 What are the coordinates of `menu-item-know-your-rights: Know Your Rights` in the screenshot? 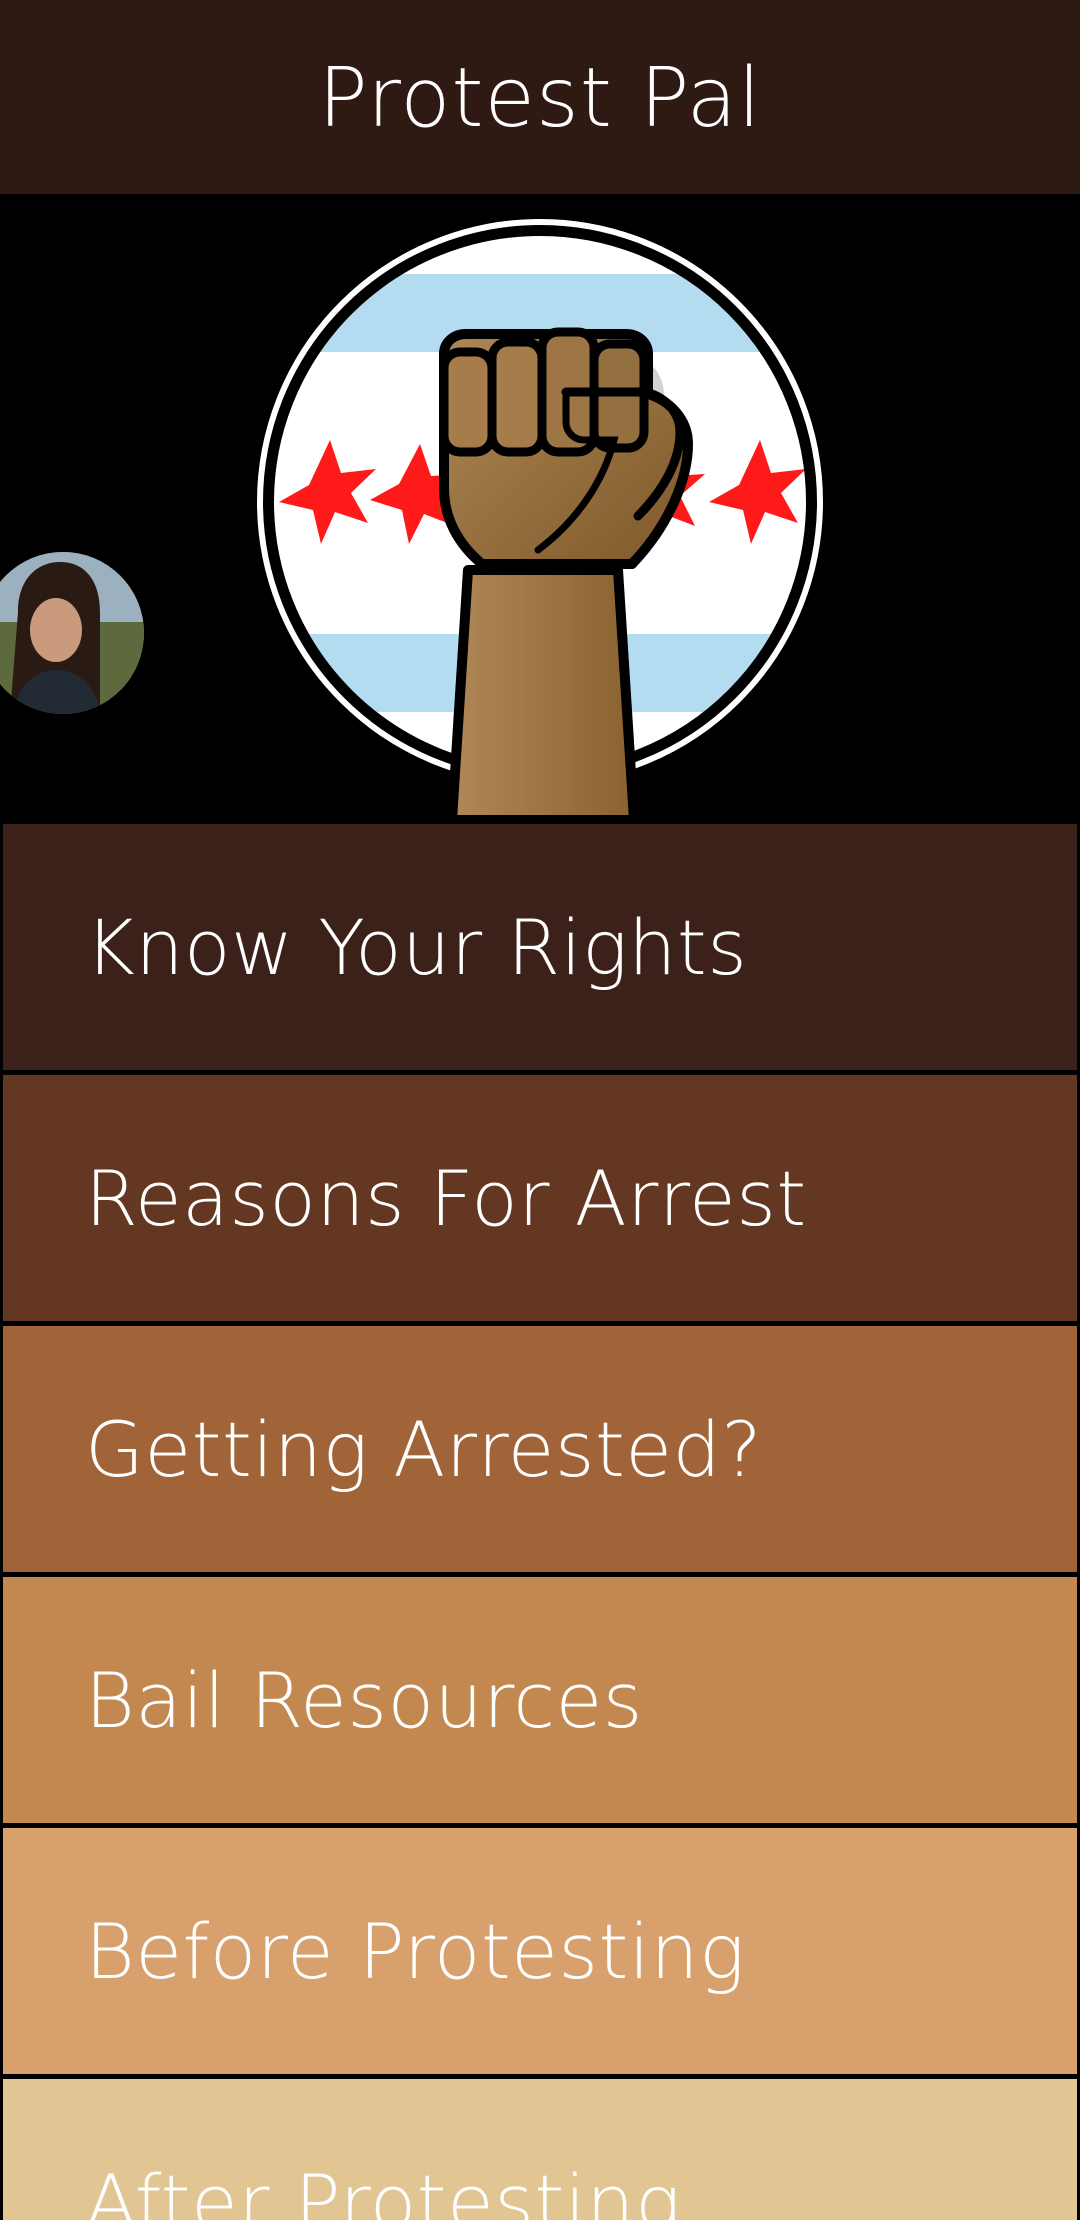 It's located at (540, 949).